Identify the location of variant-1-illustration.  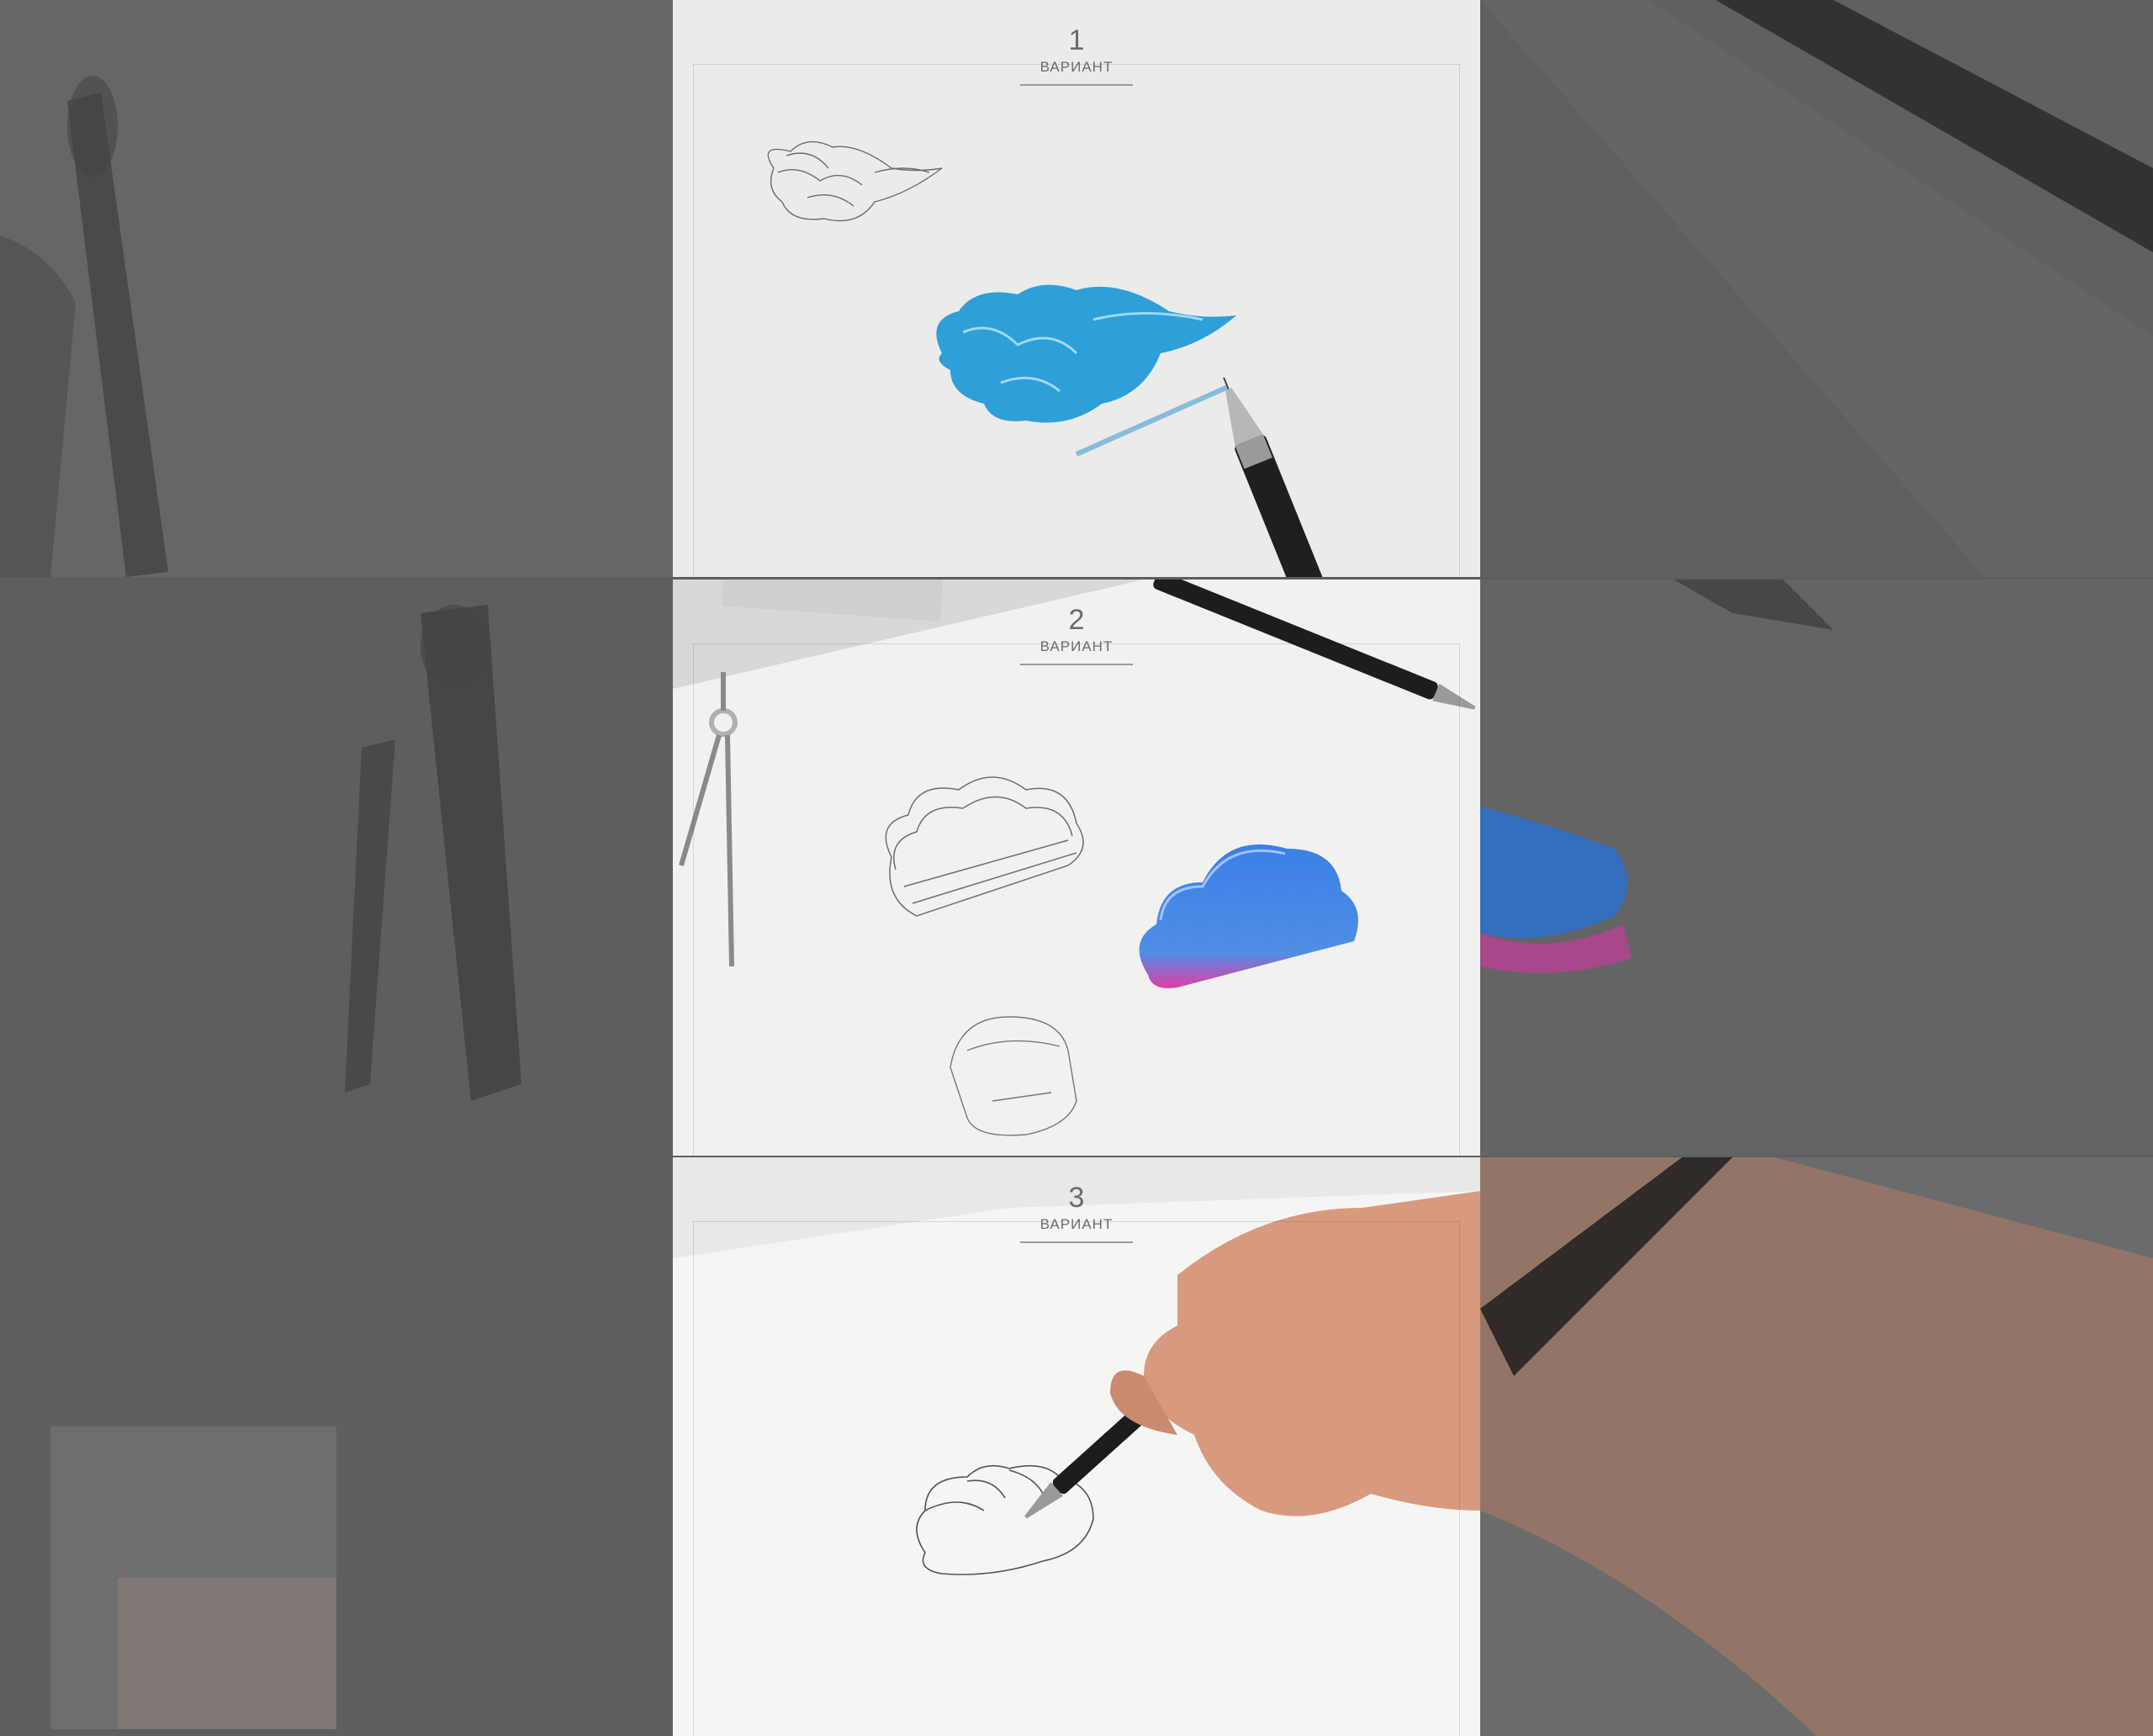
(1076, 288).